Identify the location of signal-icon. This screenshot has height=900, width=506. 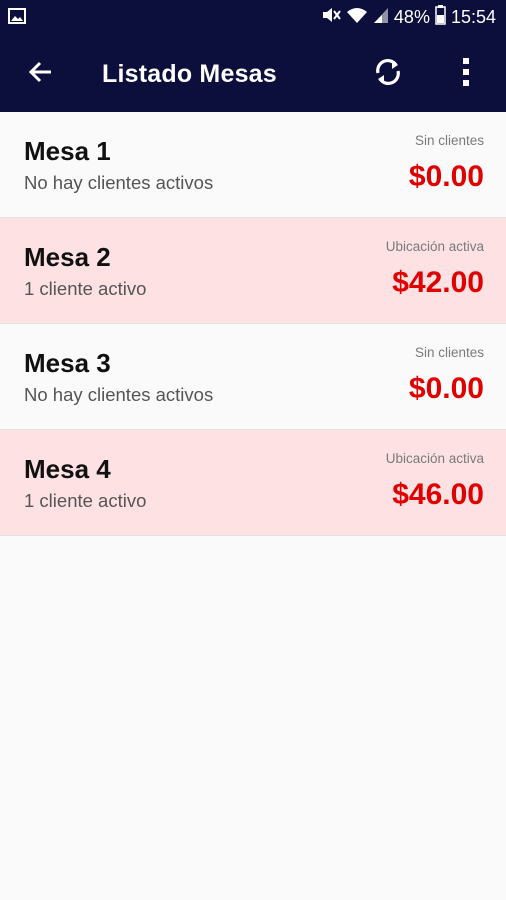
(381, 17).